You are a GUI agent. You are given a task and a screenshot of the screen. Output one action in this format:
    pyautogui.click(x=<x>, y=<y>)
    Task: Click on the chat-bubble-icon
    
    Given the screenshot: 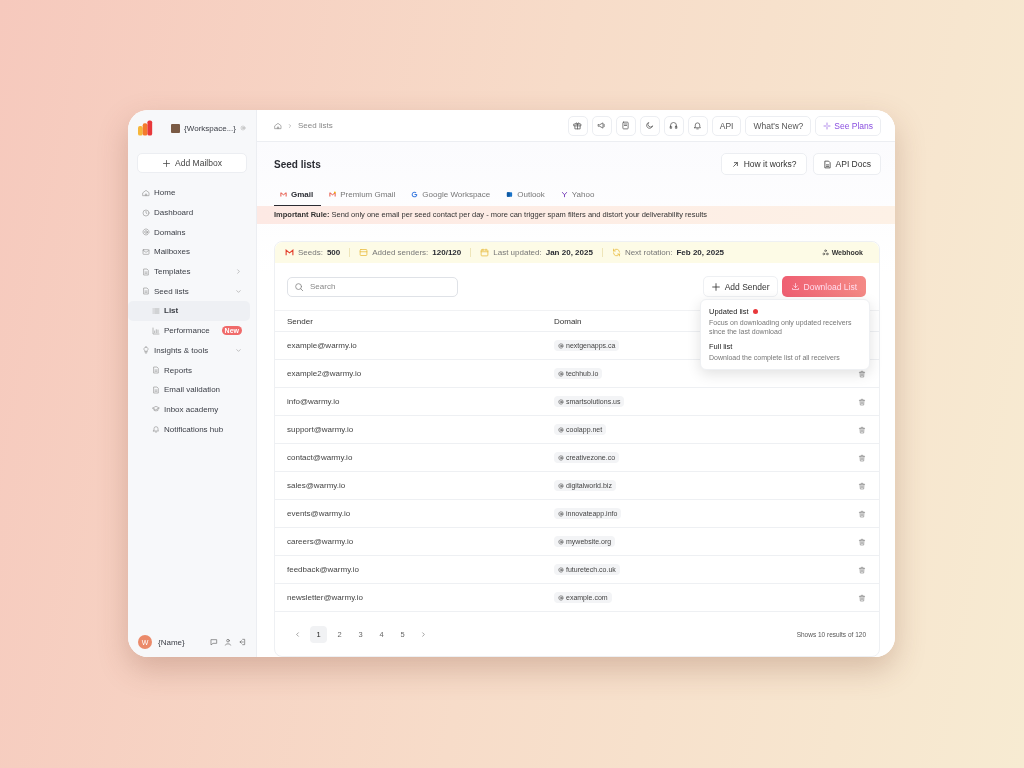 What is the action you would take?
    pyautogui.click(x=214, y=642)
    